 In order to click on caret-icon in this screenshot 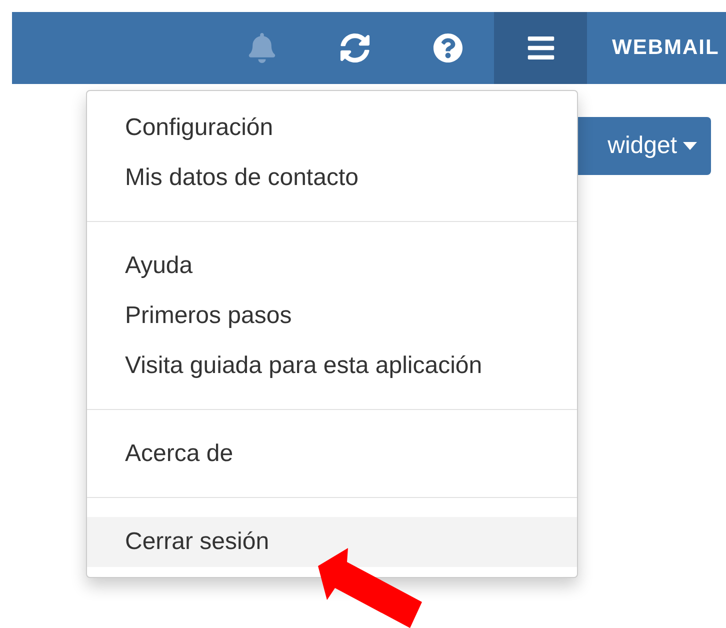, I will do `click(690, 146)`.